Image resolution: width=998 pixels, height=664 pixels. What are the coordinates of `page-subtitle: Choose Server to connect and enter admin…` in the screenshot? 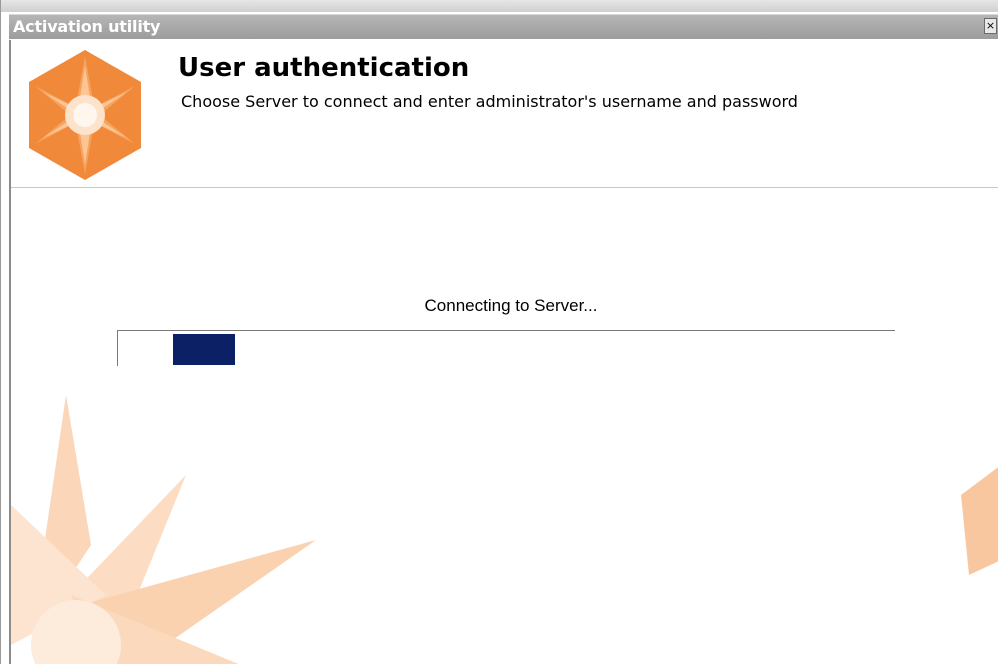 It's located at (489, 101).